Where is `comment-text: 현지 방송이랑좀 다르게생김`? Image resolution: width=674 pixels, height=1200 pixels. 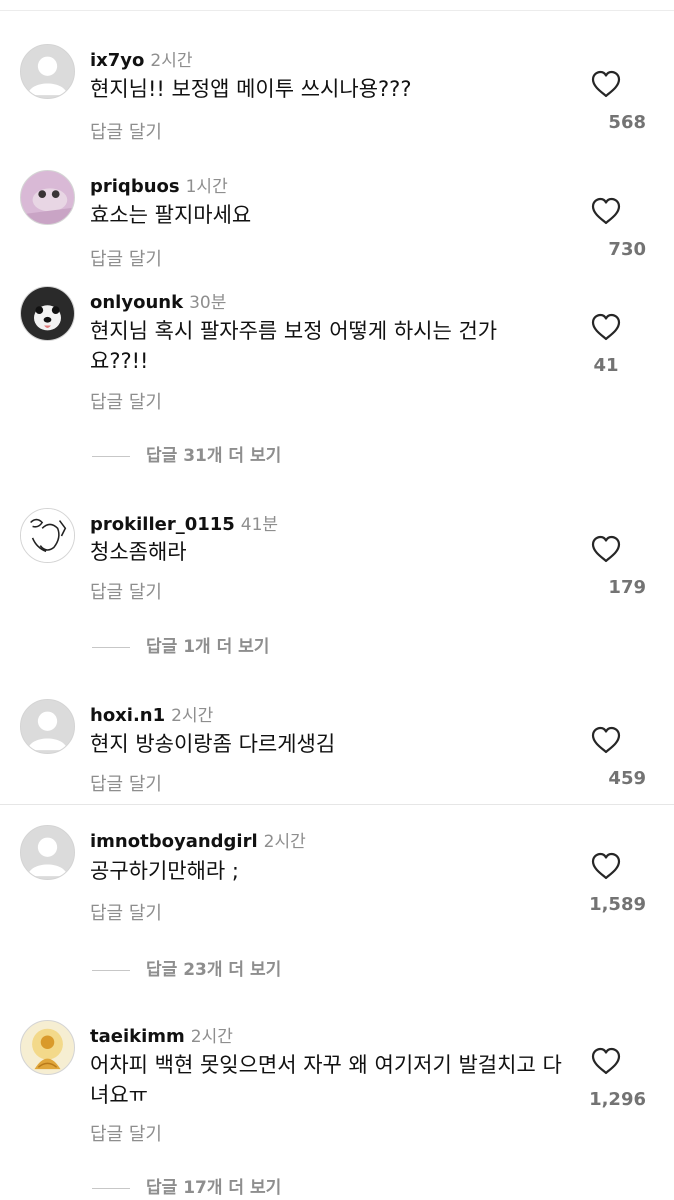
comment-text: 현지 방송이랑좀 다르게생김 is located at coordinates (213, 744).